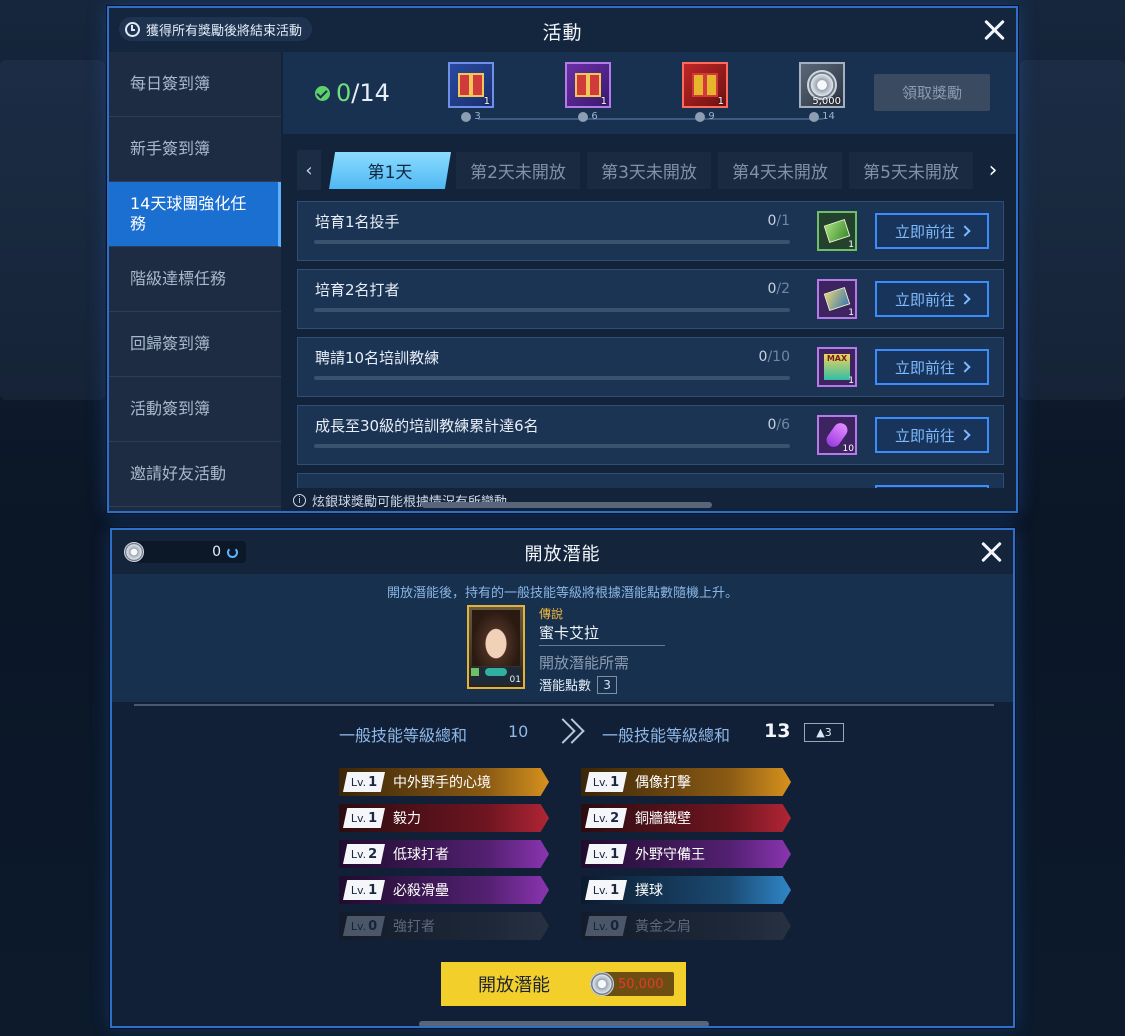 Image resolution: width=1125 pixels, height=1036 pixels. What do you see at coordinates (822, 92) in the screenshot?
I see `milestone-reward-4: 5,000 14` at bounding box center [822, 92].